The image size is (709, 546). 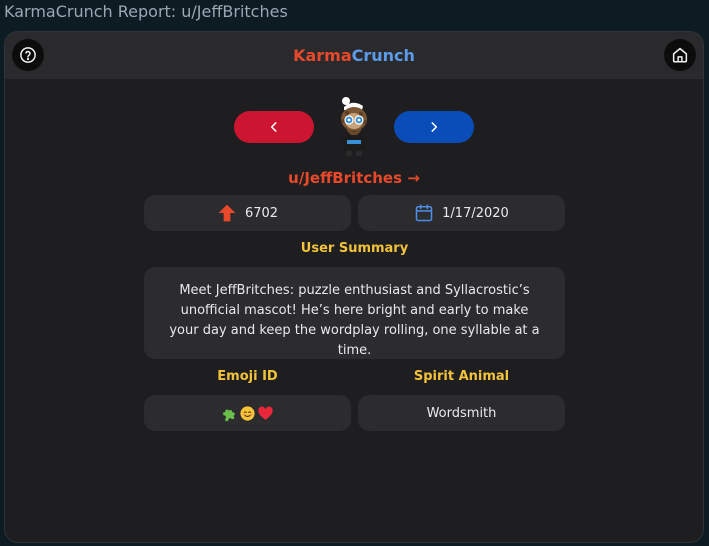 I want to click on spirit-animal-value: Wordsmith, so click(x=461, y=413).